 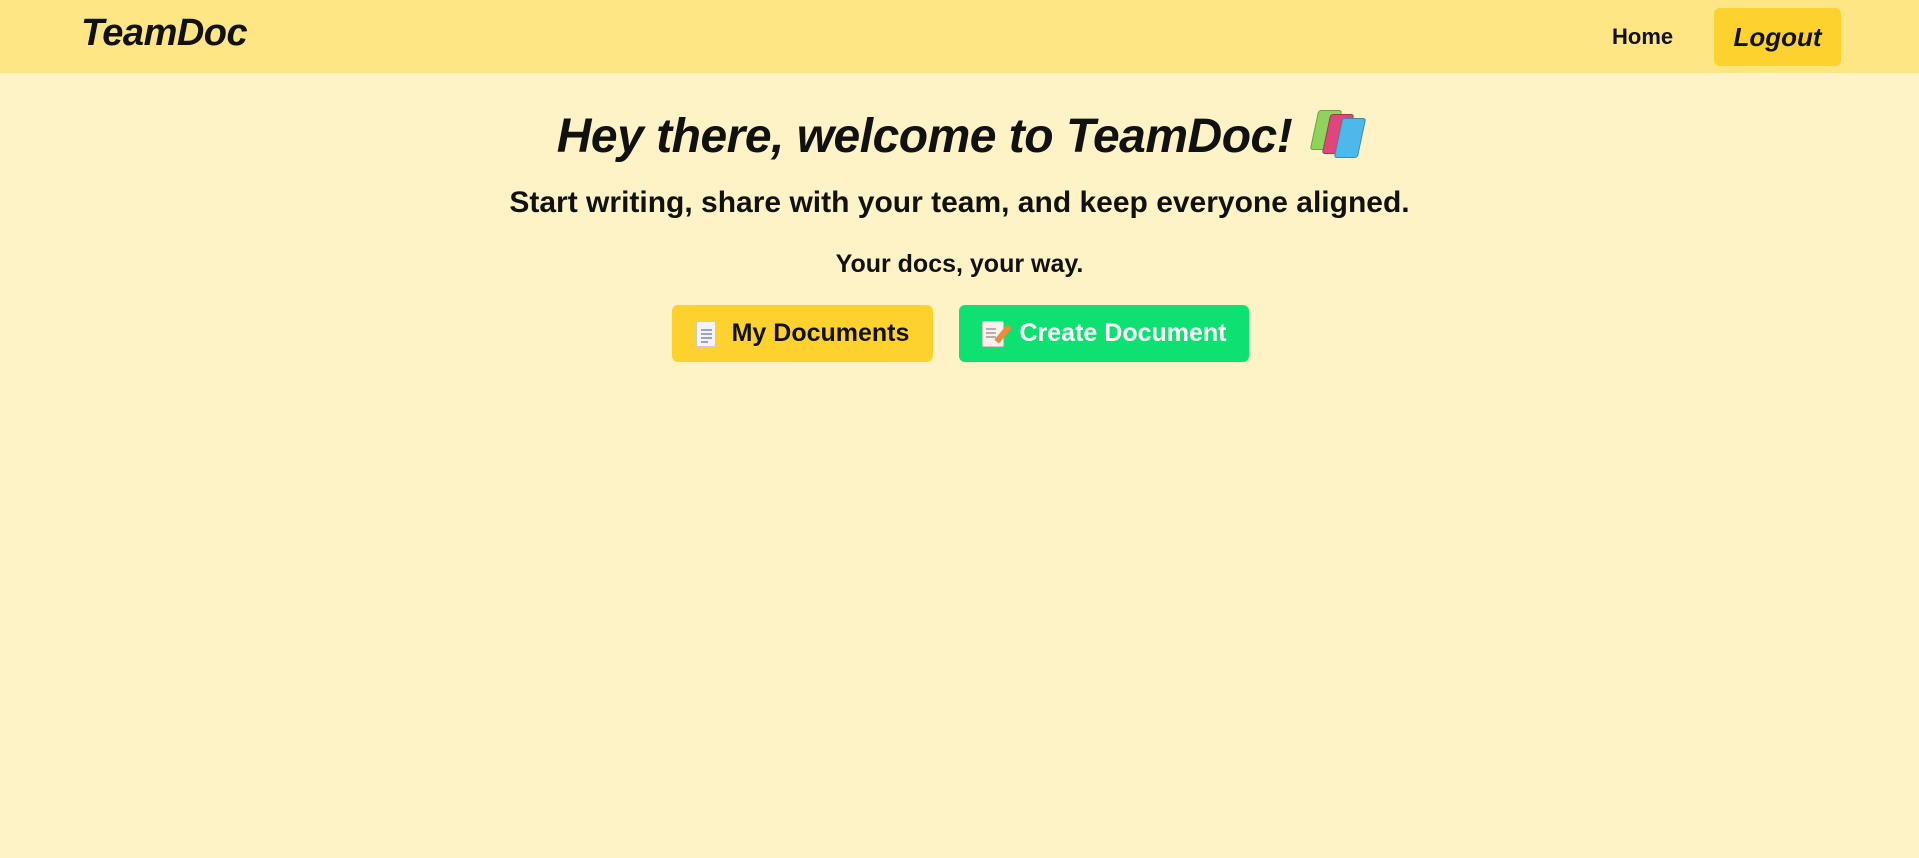 I want to click on create-document-button: Create Document, so click(x=1104, y=333).